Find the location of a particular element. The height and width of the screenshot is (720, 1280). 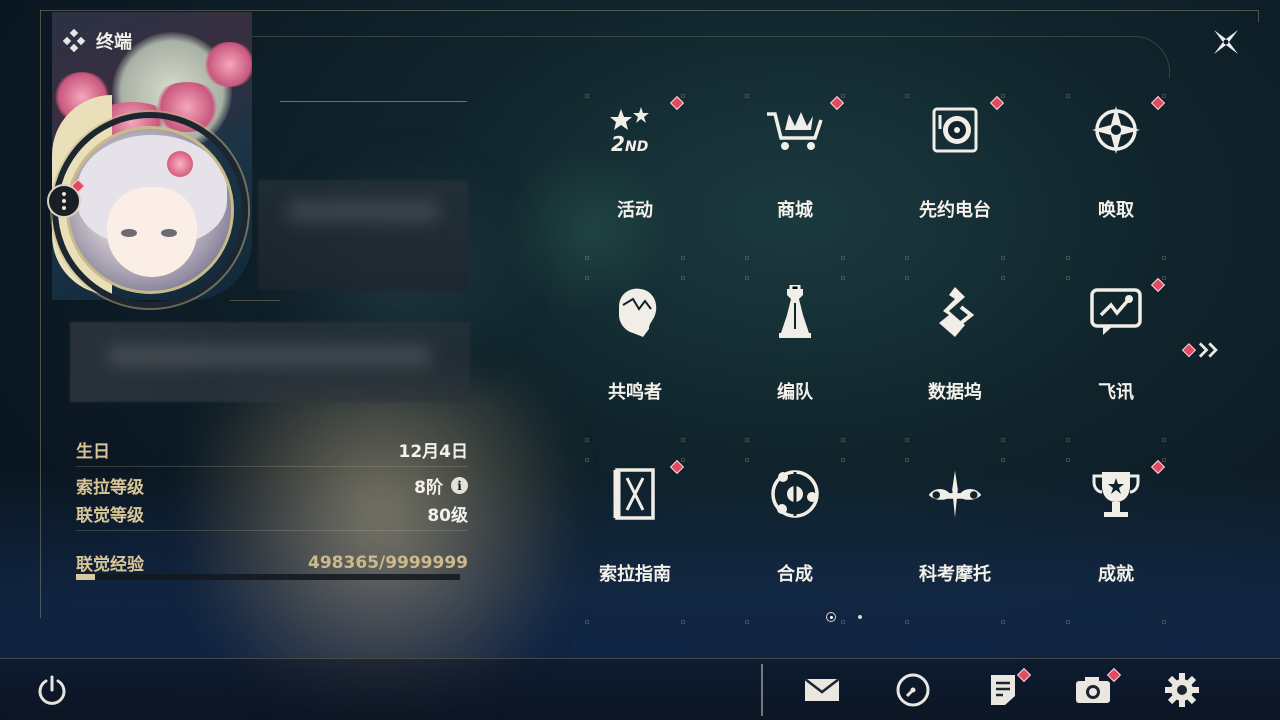

menu-item-4: 共鸣者 is located at coordinates (635, 358).